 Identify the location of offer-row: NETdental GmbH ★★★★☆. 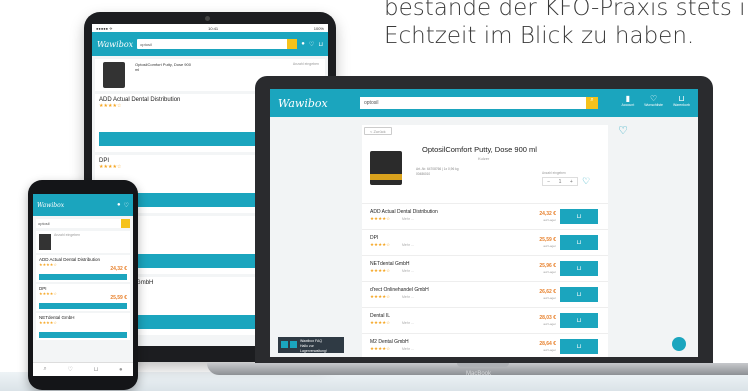
(83, 326).